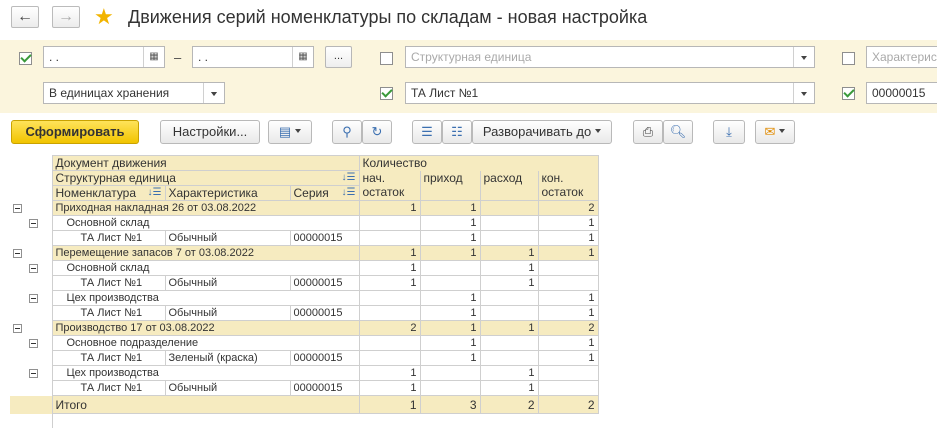 The height and width of the screenshot is (431, 937). I want to click on search-next-button: ↻, so click(377, 132).